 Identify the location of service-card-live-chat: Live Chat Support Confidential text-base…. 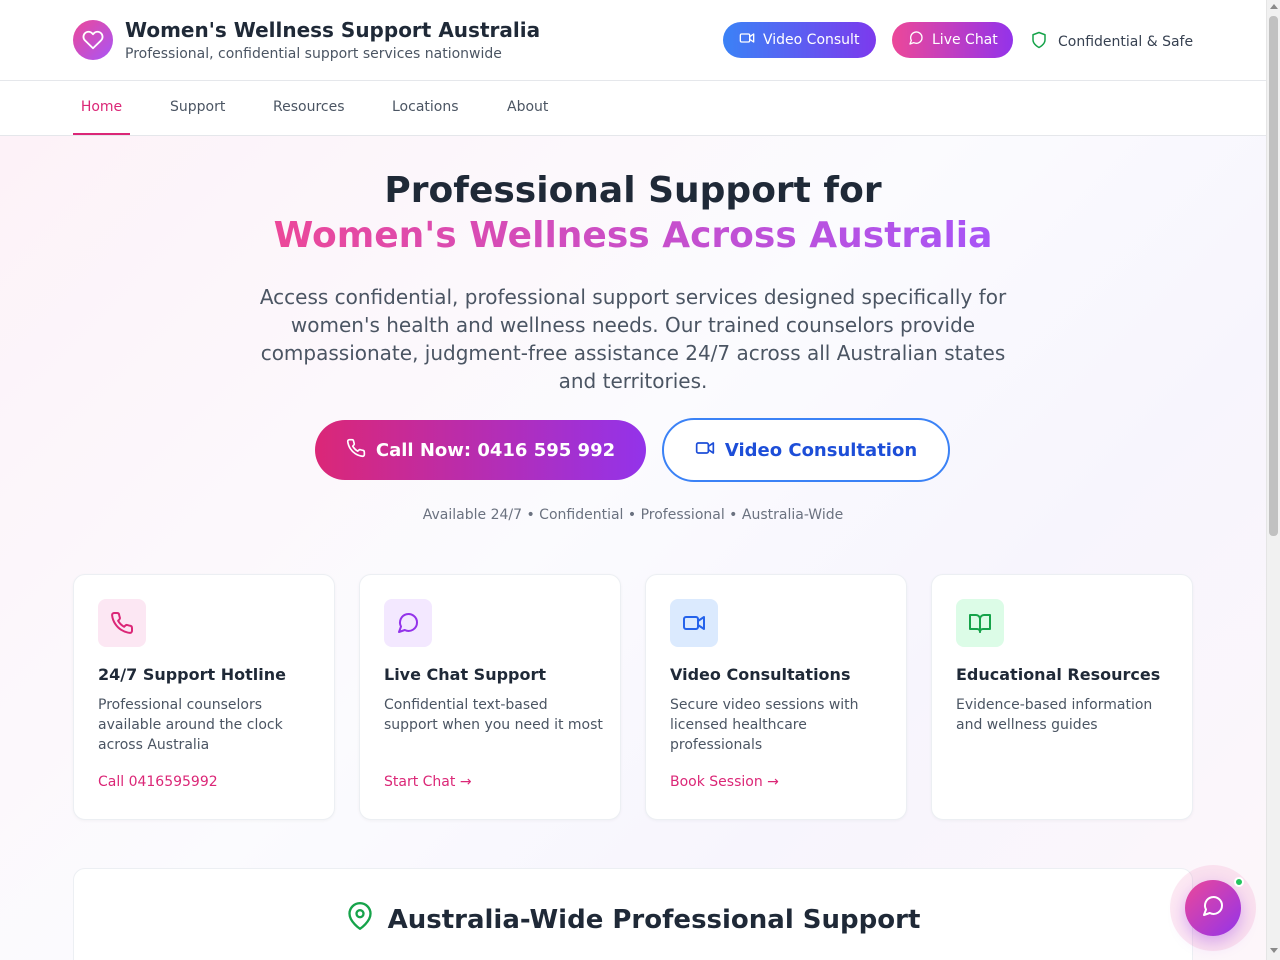
(490, 697).